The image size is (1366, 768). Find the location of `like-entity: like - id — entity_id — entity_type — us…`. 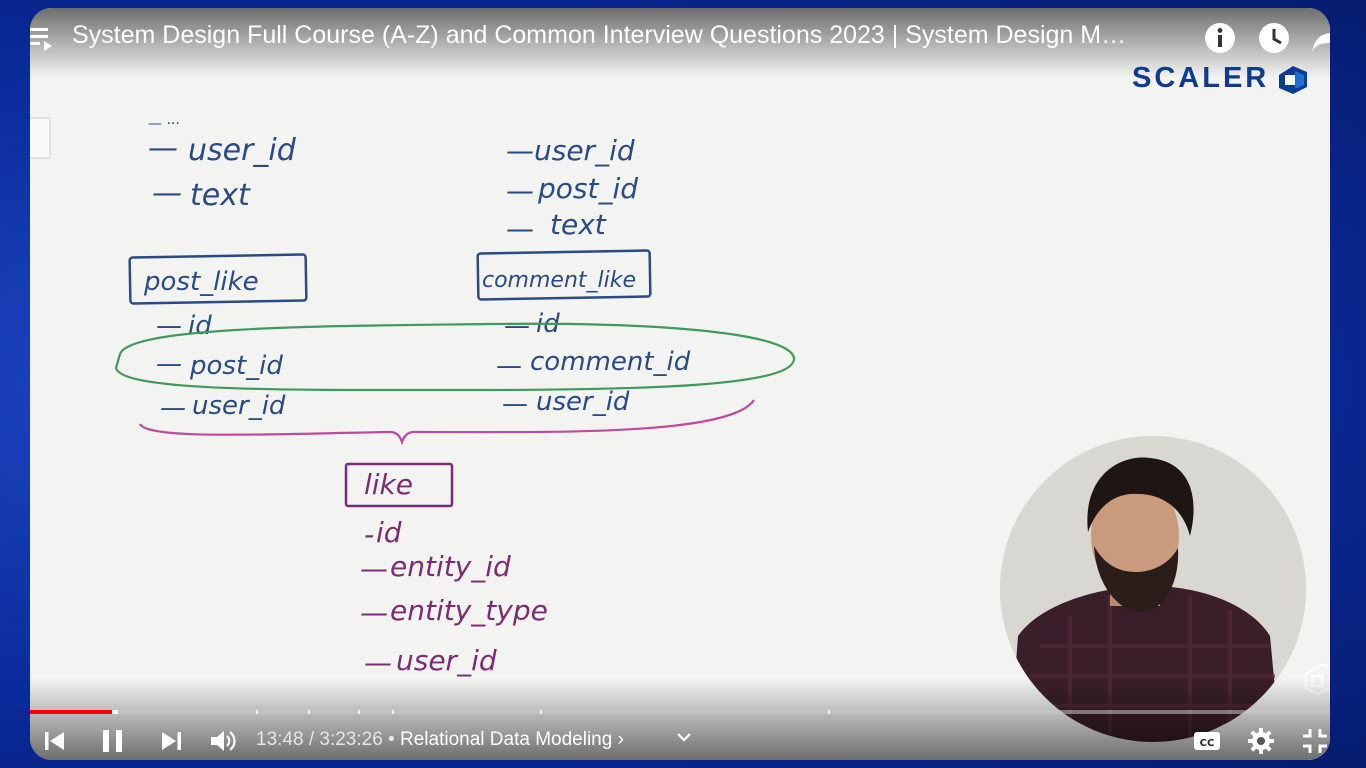

like-entity: like - id — entity_id — entity_type — us… is located at coordinates (446, 570).